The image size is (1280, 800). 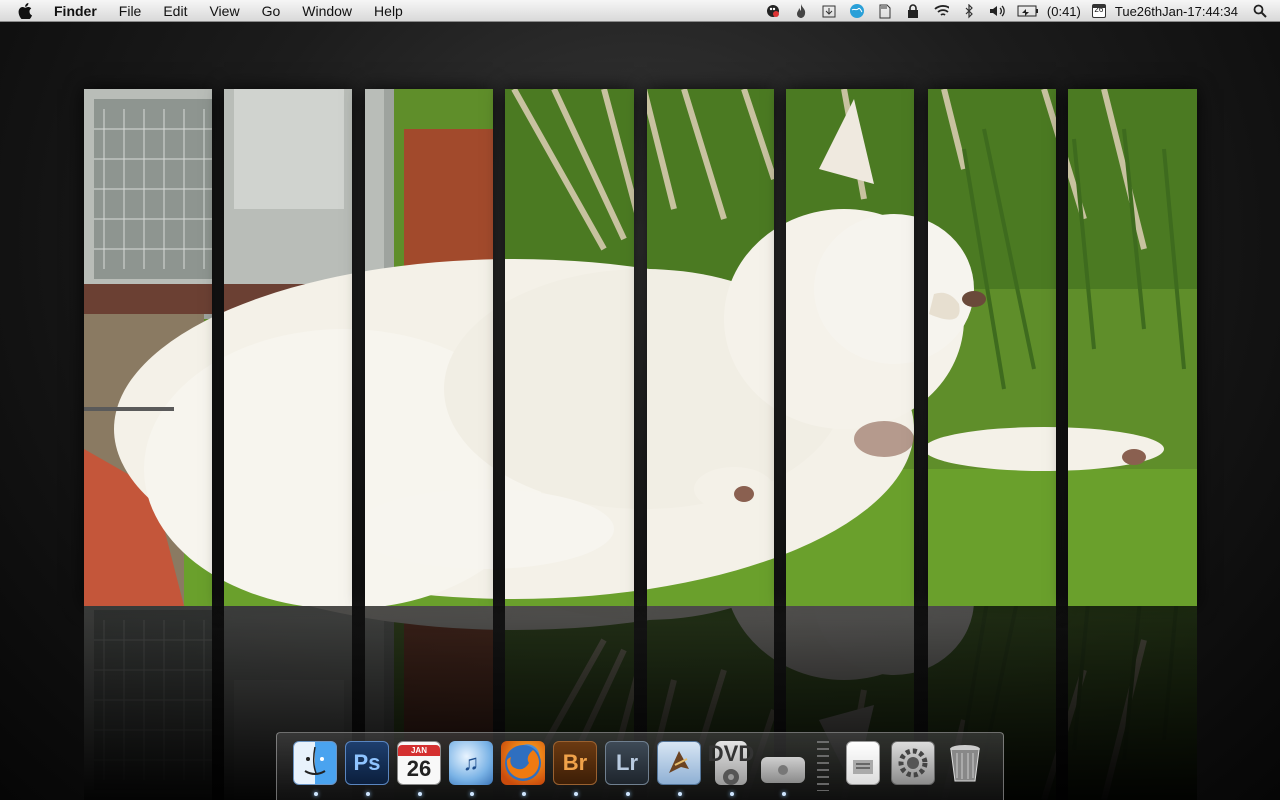 I want to click on trash-icon, so click(x=965, y=763).